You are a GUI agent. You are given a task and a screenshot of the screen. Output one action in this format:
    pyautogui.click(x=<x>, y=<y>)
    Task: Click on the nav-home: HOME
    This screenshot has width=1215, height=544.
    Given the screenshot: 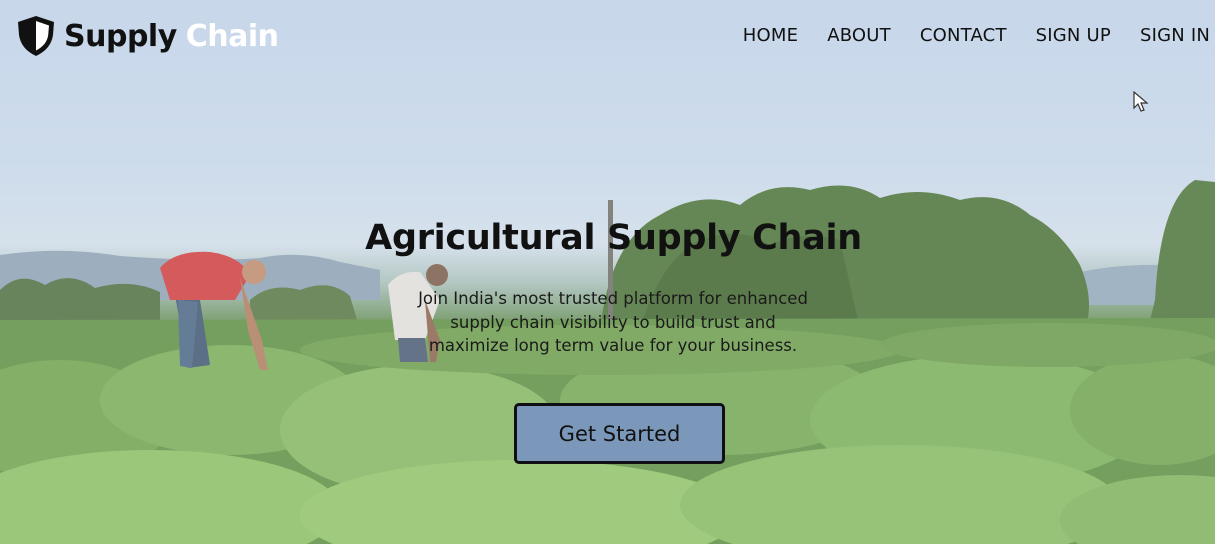 What is the action you would take?
    pyautogui.click(x=770, y=35)
    